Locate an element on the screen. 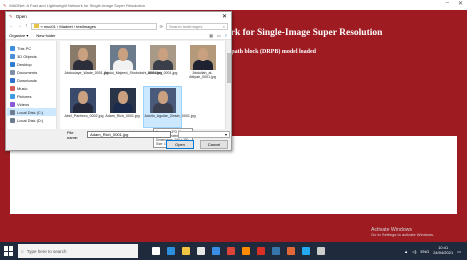 The image size is (467, 260). nav-item-label: Videos is located at coordinates (23, 104).